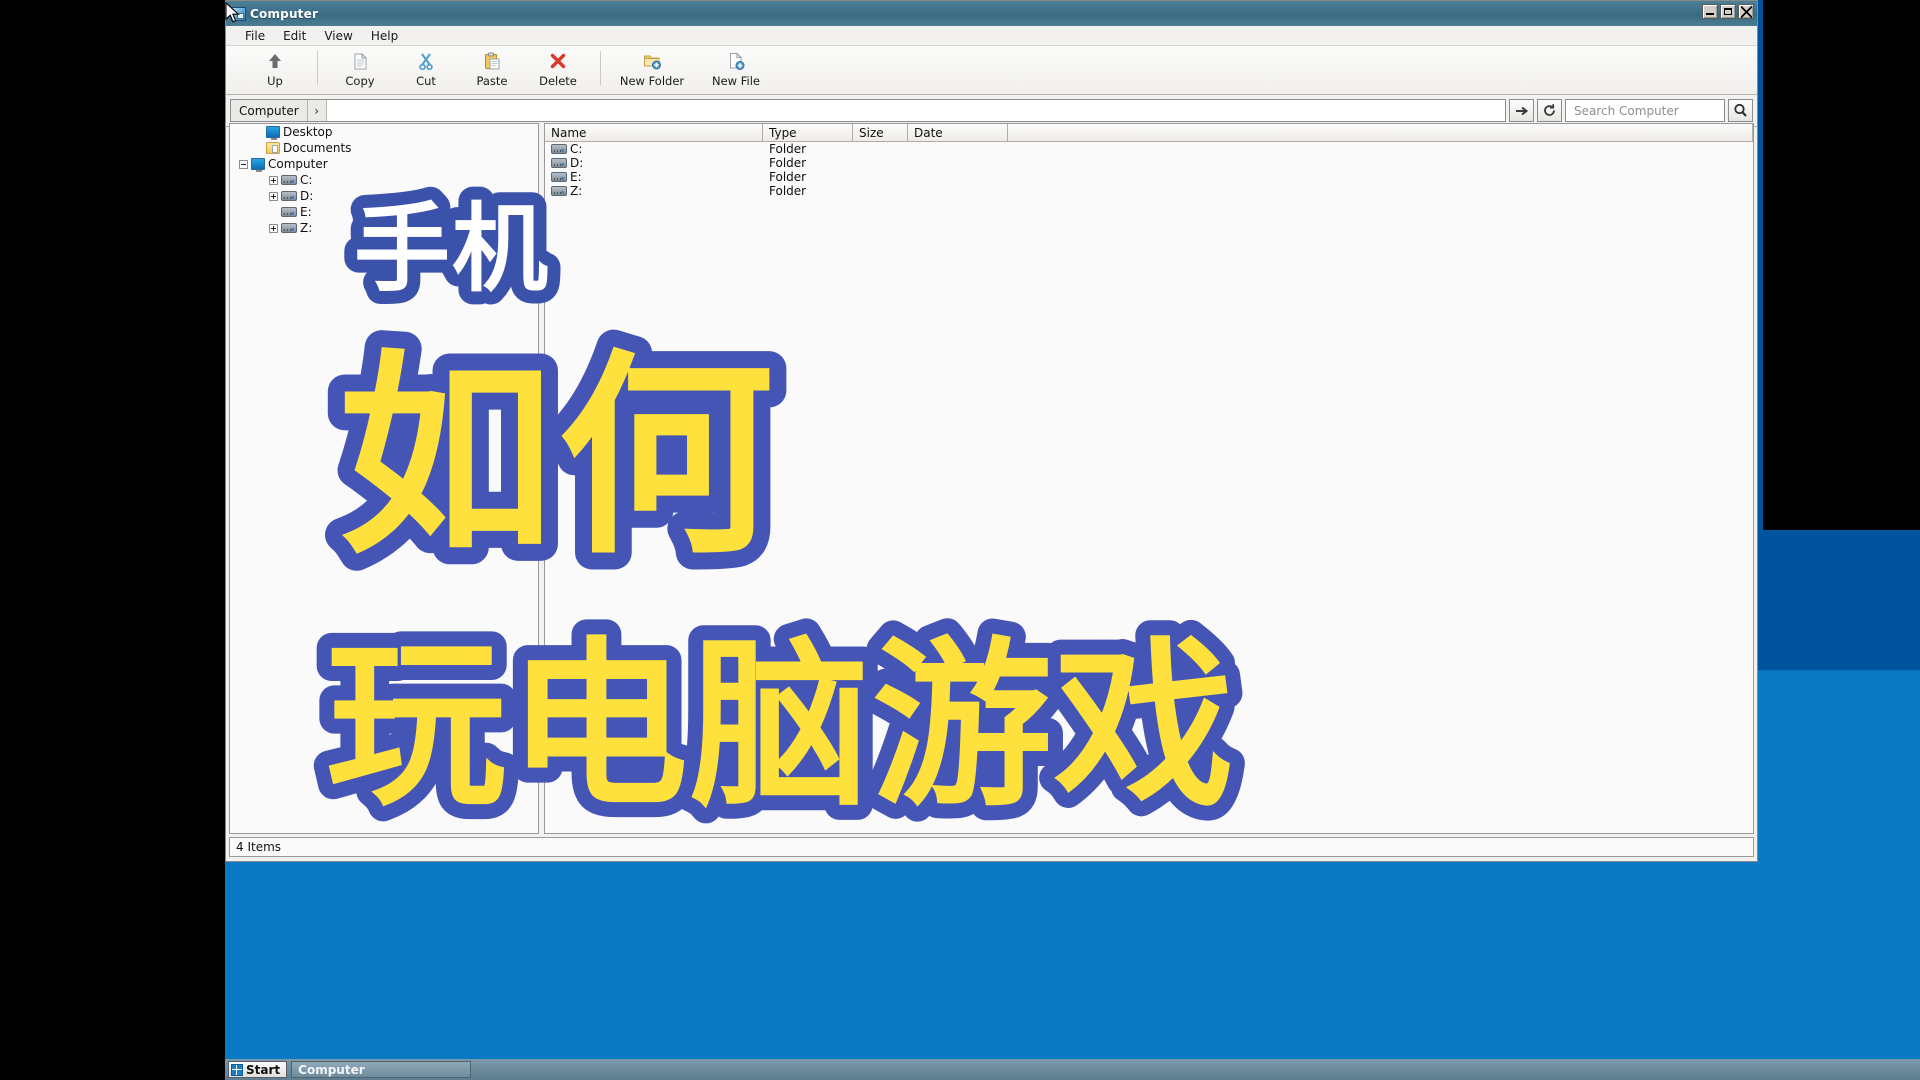  Describe the element at coordinates (1149, 177) in the screenshot. I see `file-row: E: Folder` at that location.